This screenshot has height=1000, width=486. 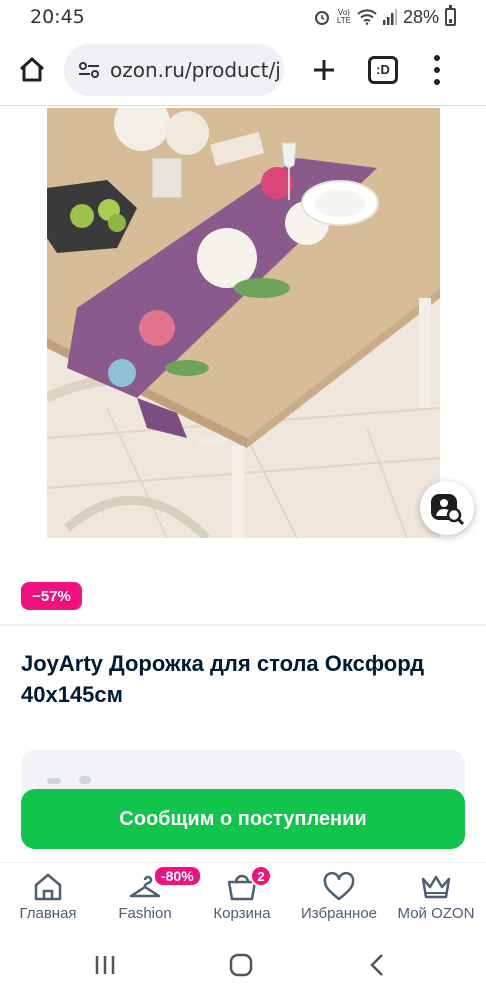 I want to click on recent-apps-icon, so click(x=105, y=965).